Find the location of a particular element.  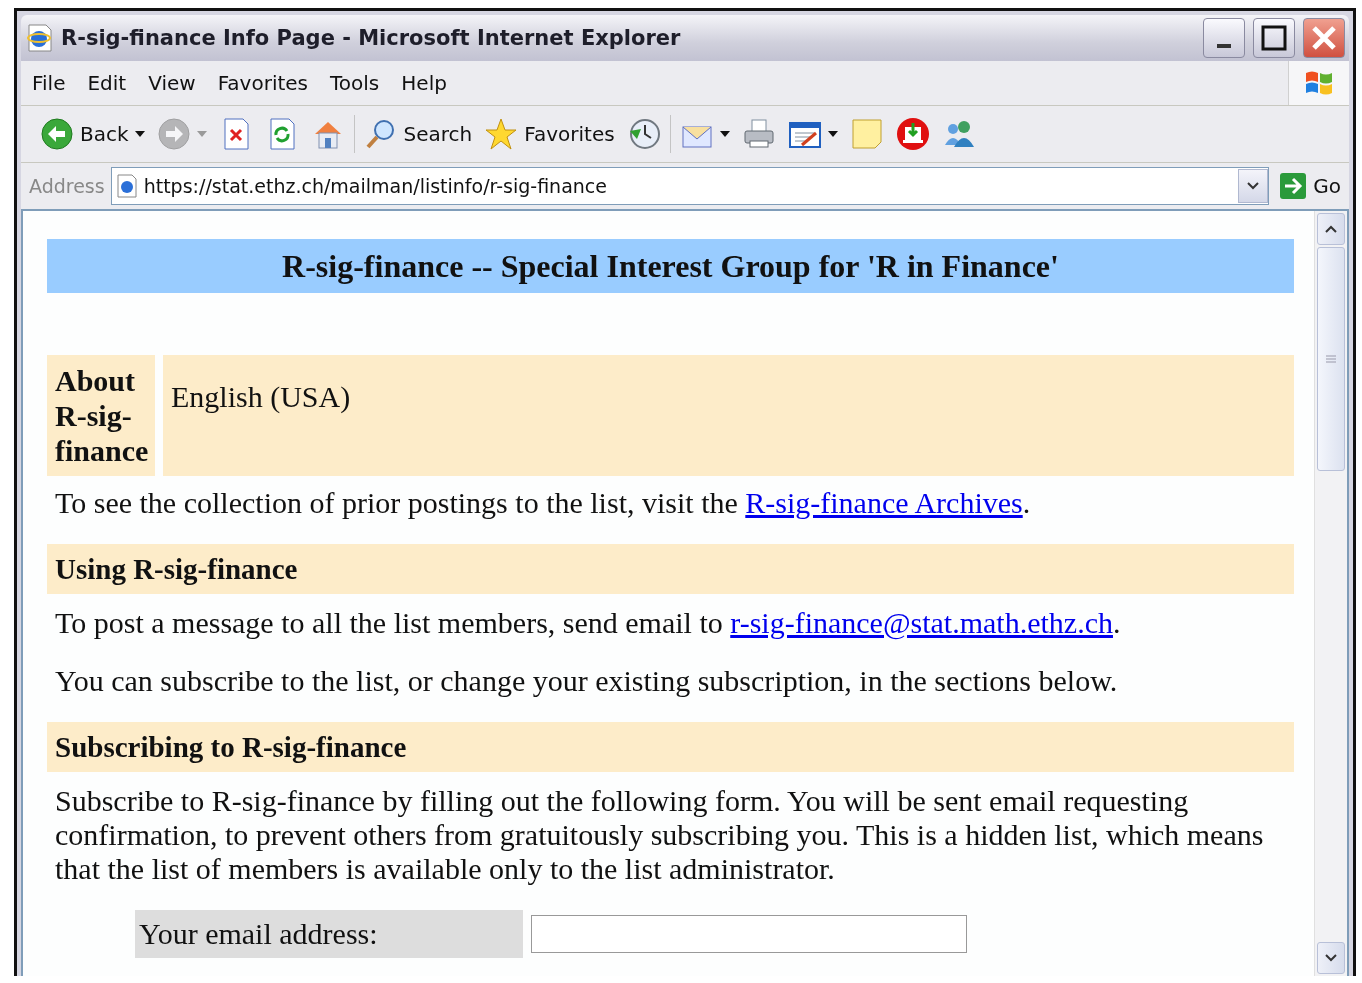

favorites-button: Favorites is located at coordinates (549, 134).